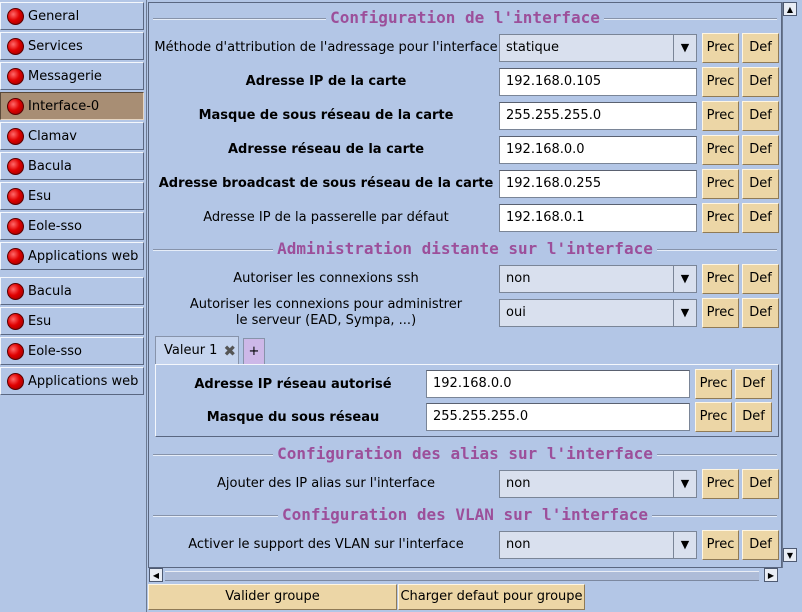 The width and height of the screenshot is (802, 612). What do you see at coordinates (55, 46) in the screenshot?
I see `sidebar-item-label: Services` at bounding box center [55, 46].